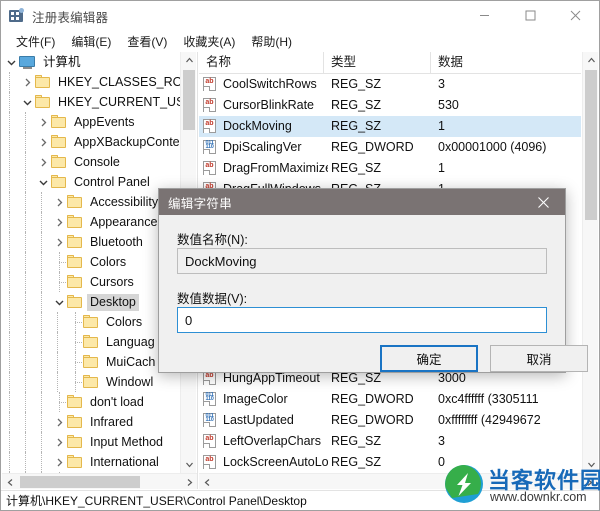  I want to click on tree-item-cursors: Cursors, so click(91, 282).